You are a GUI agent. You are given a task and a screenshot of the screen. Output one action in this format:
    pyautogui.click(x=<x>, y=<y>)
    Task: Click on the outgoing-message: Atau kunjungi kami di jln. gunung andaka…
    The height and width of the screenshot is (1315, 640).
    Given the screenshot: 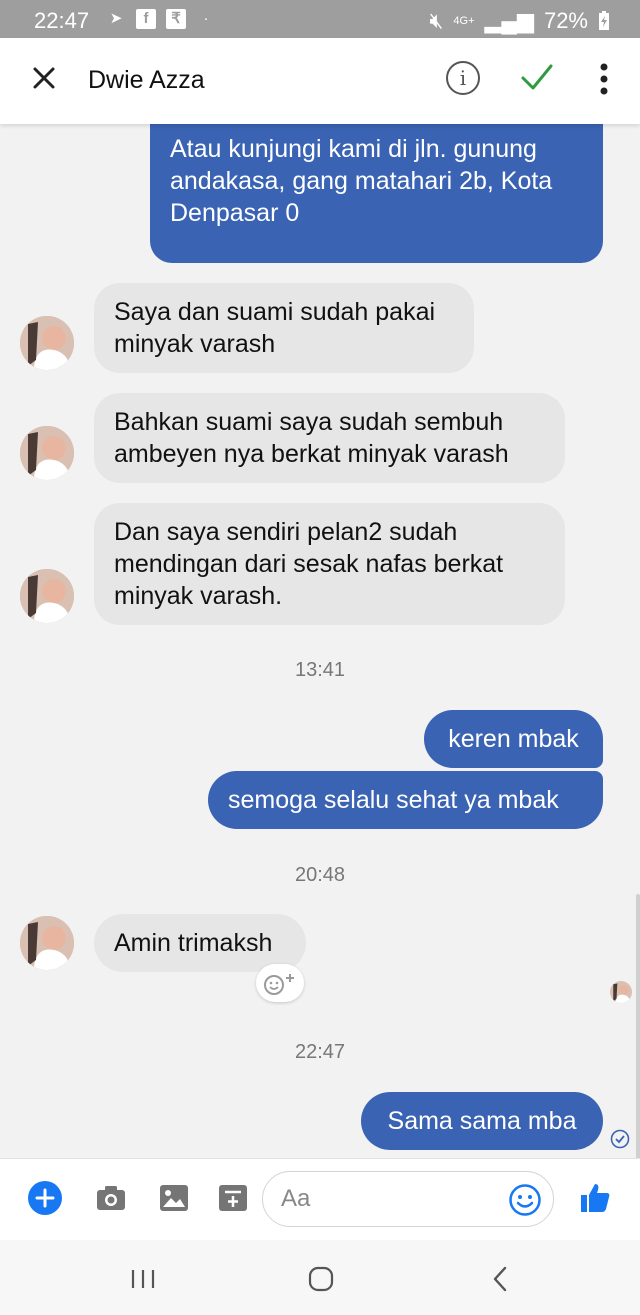 What is the action you would take?
    pyautogui.click(x=376, y=193)
    